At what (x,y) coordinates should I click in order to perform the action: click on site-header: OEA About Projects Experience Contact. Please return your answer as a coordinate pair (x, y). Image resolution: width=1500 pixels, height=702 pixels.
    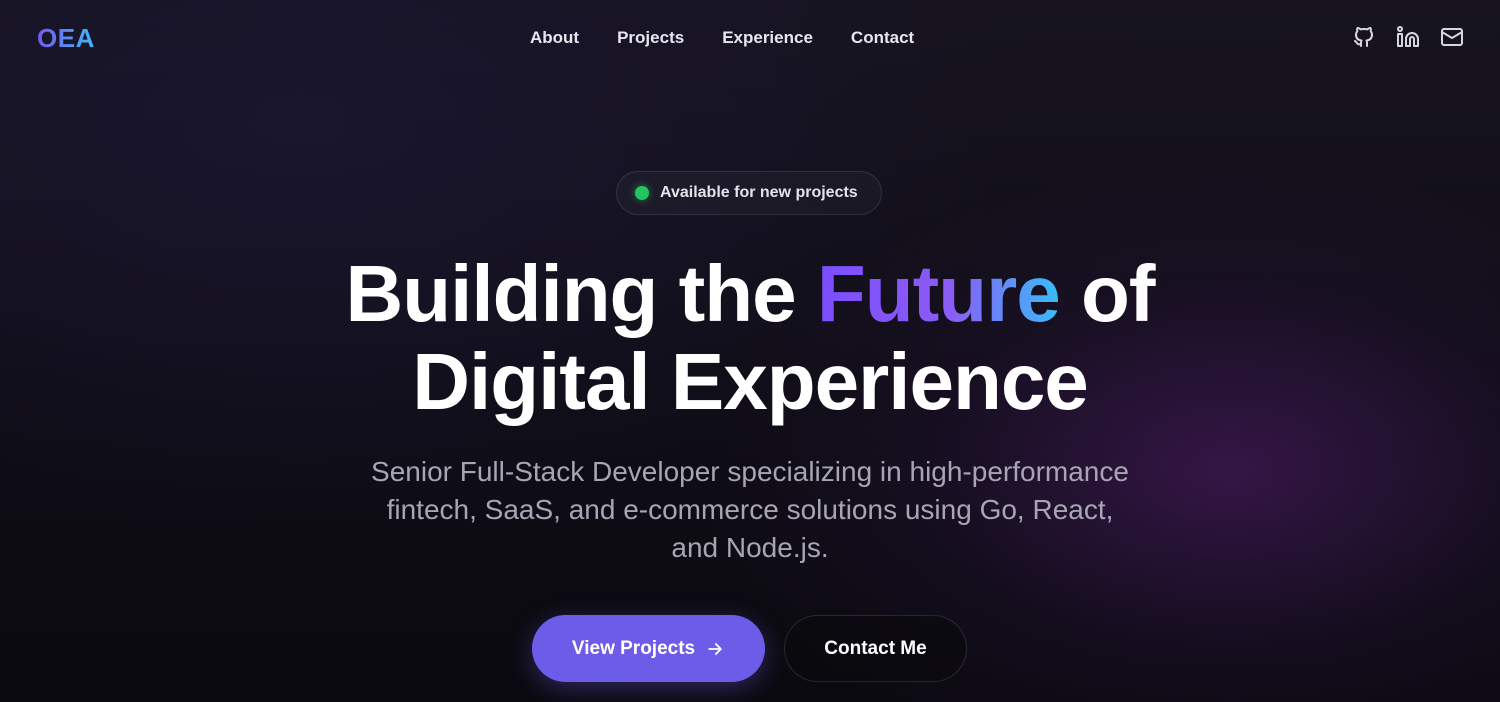
    Looking at the image, I should click on (750, 38).